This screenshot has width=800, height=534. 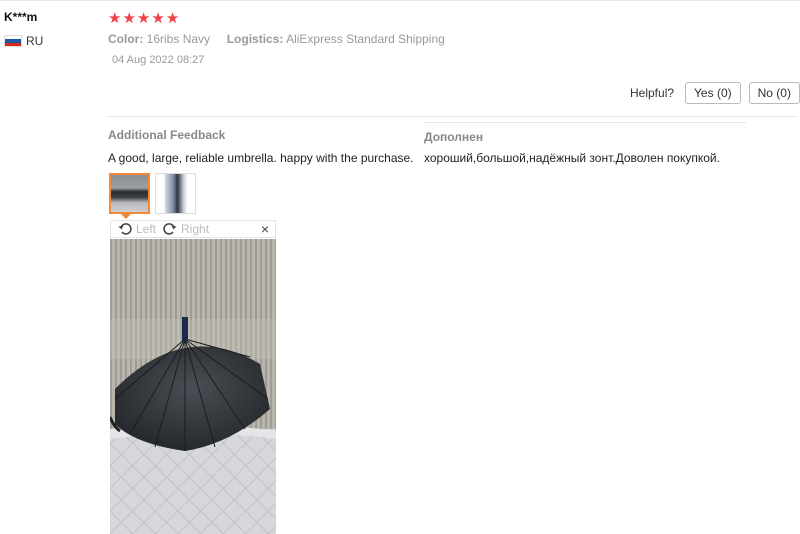 What do you see at coordinates (400, 0) in the screenshot?
I see `top-divider` at bounding box center [400, 0].